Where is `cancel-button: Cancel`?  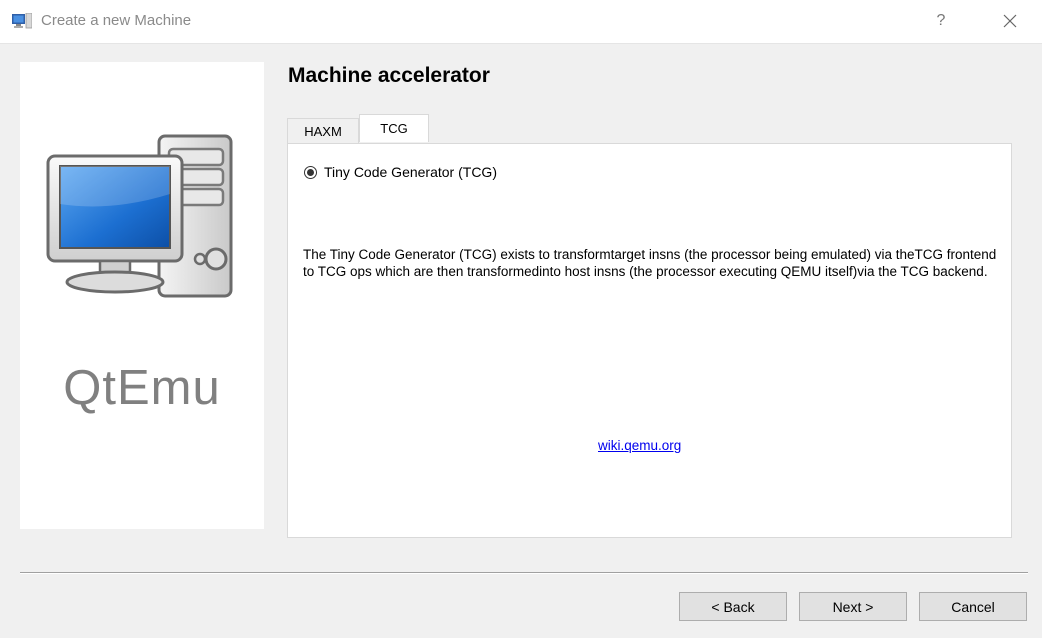 cancel-button: Cancel is located at coordinates (973, 606).